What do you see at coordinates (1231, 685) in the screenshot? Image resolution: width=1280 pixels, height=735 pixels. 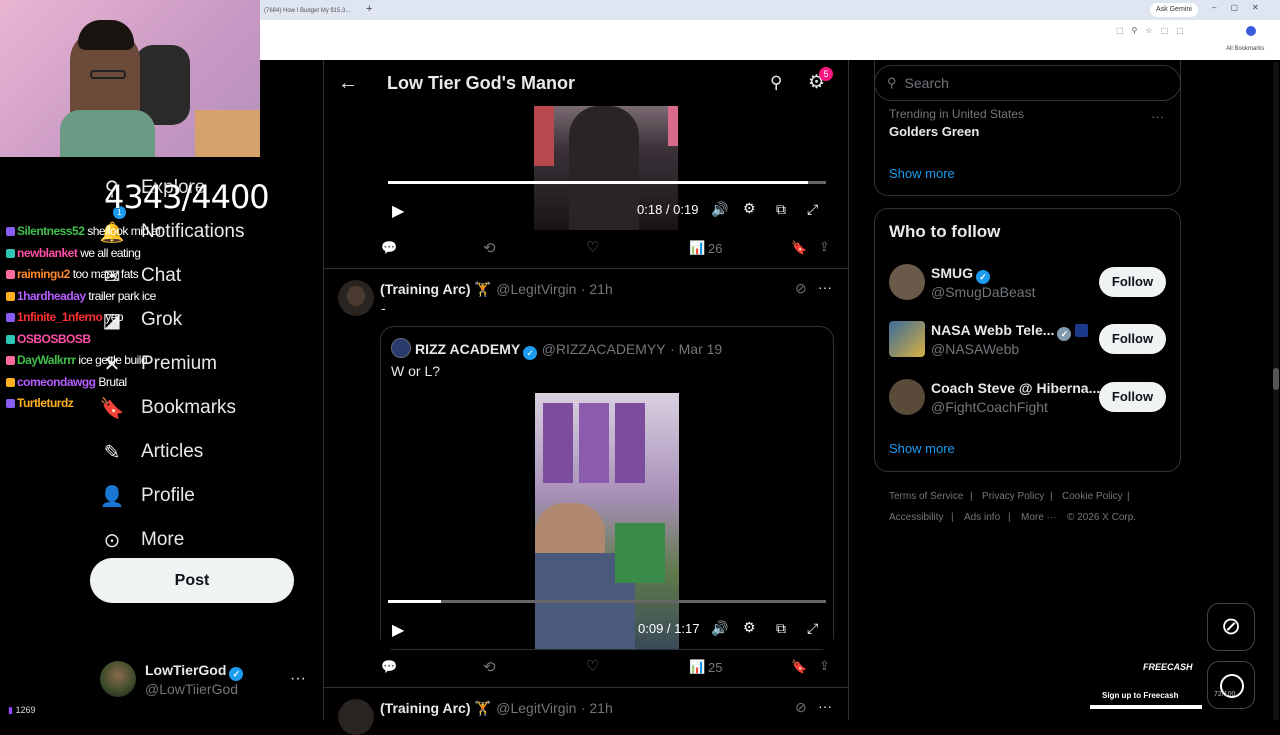 I see `messages-button` at bounding box center [1231, 685].